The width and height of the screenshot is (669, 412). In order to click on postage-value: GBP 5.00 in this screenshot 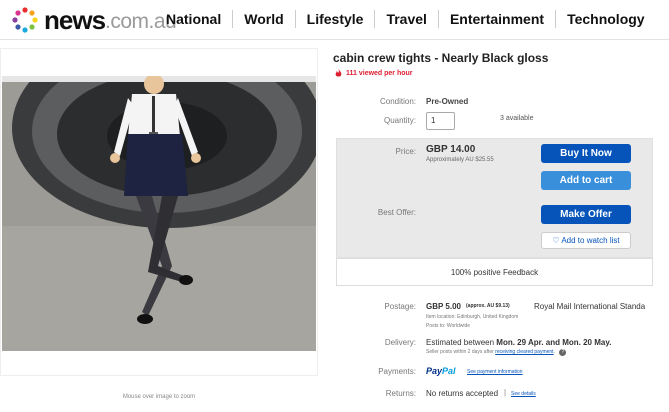, I will do `click(443, 306)`.